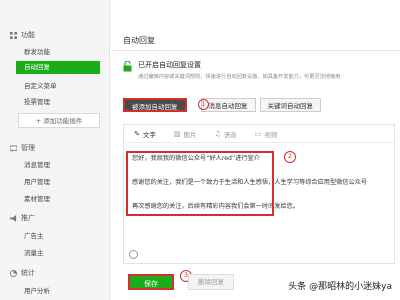 Image resolution: width=400 pixels, height=300 pixels. Describe the element at coordinates (151, 282) in the screenshot. I see `save-button: 保存` at that location.